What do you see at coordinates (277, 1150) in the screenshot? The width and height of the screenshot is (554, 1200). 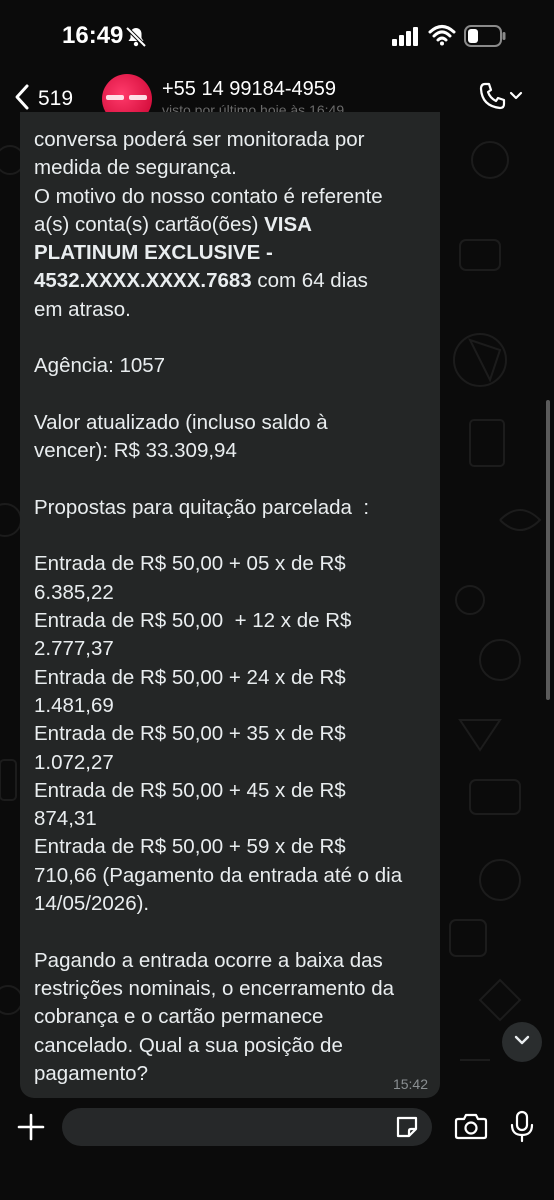 I see `message-input-bar` at bounding box center [277, 1150].